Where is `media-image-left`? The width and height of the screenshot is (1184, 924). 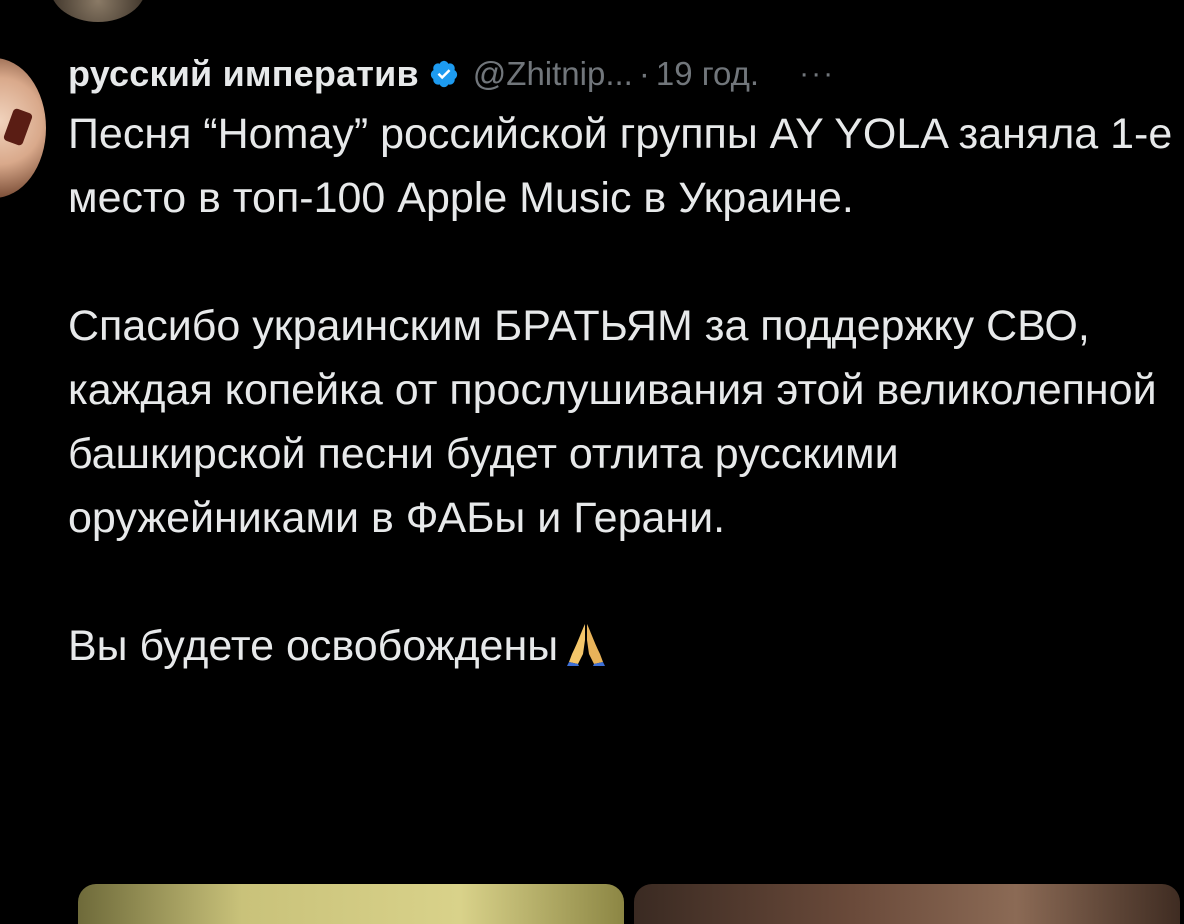
media-image-left is located at coordinates (351, 904).